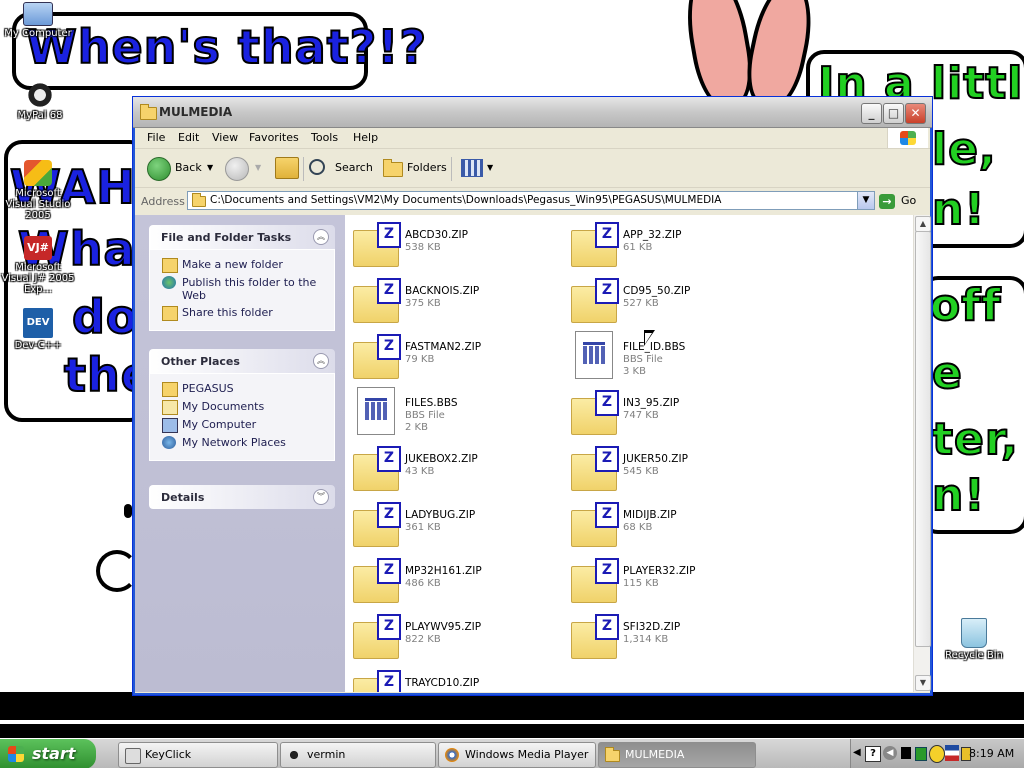 This screenshot has height=768, width=1024. What do you see at coordinates (441, 459) in the screenshot?
I see `file-name: JUKEBOX2.ZIP` at bounding box center [441, 459].